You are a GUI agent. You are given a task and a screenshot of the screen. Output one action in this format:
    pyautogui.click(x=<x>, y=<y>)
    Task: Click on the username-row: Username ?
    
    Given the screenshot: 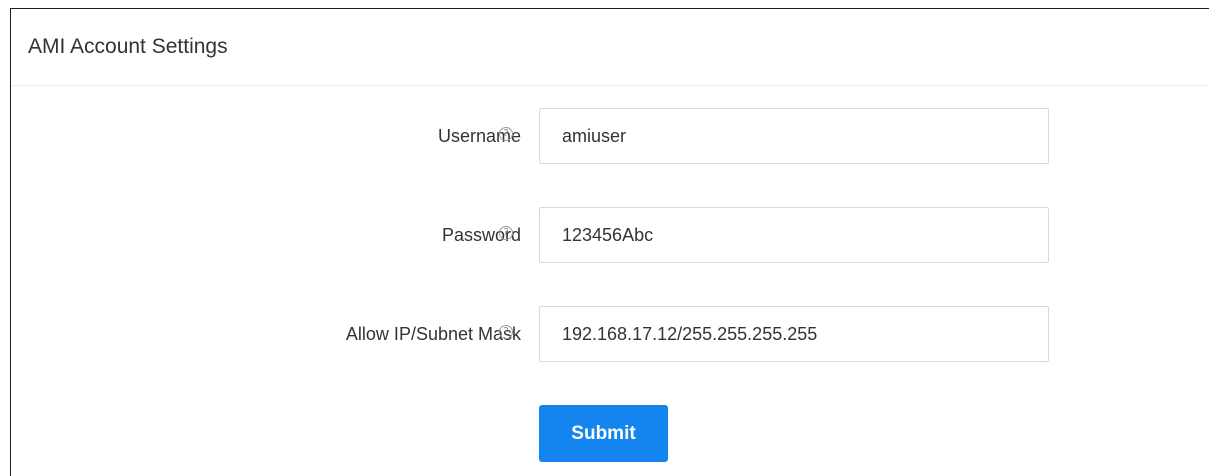 What is the action you would take?
    pyautogui.click(x=610, y=136)
    